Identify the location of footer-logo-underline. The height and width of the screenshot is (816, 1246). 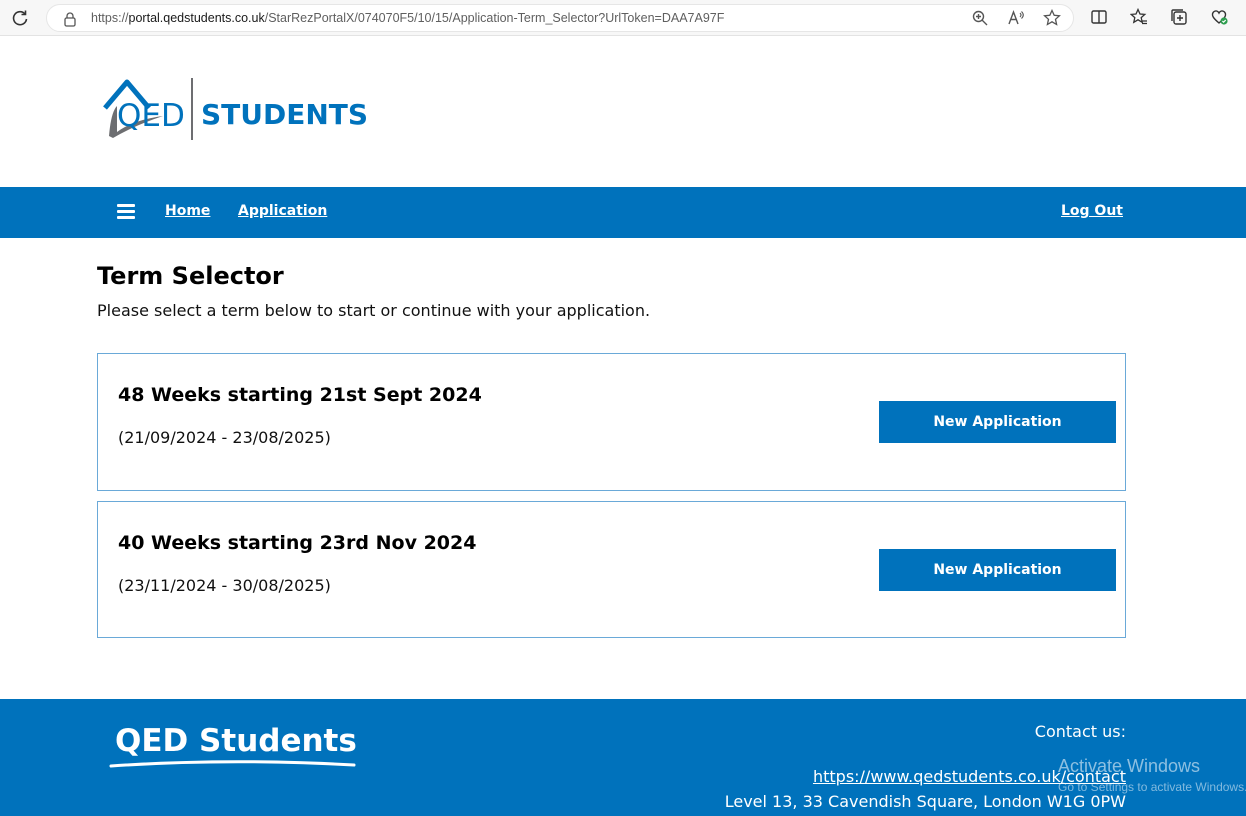
(232, 764).